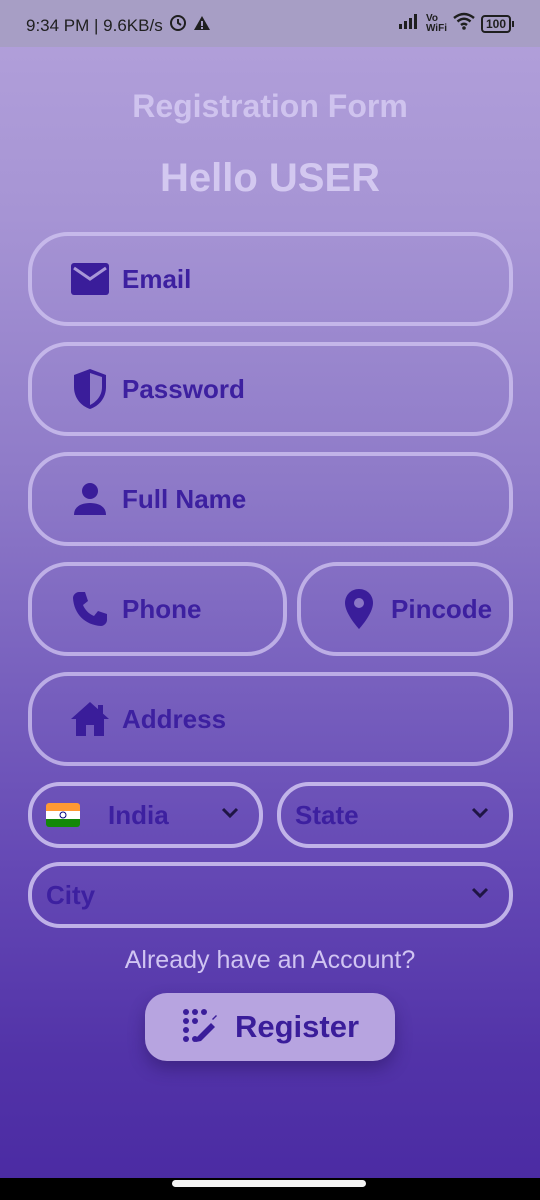 This screenshot has width=540, height=1200. I want to click on status-bar: 9:34 PM | 9.6KB/s Vo WiFi 100, so click(270, 23).